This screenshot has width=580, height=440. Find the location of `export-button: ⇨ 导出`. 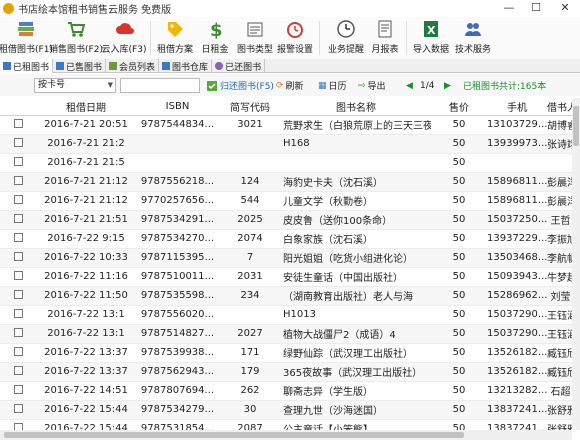

export-button: ⇨ 导出 is located at coordinates (372, 85).